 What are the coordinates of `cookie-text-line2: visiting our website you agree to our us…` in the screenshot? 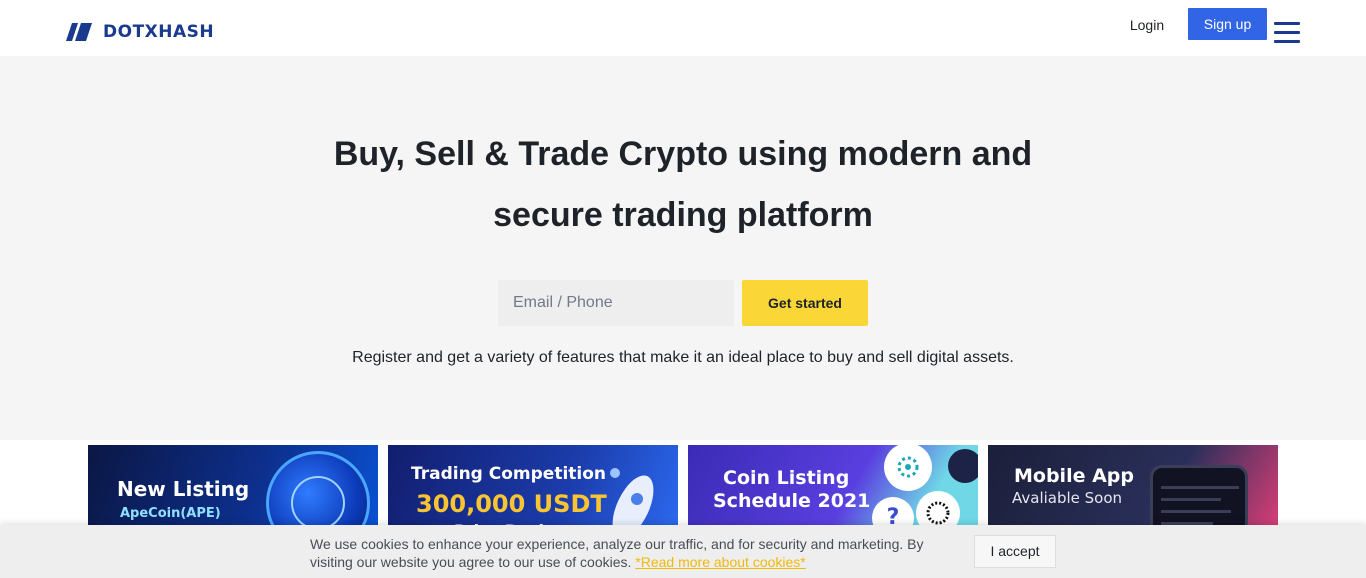 It's located at (471, 562).